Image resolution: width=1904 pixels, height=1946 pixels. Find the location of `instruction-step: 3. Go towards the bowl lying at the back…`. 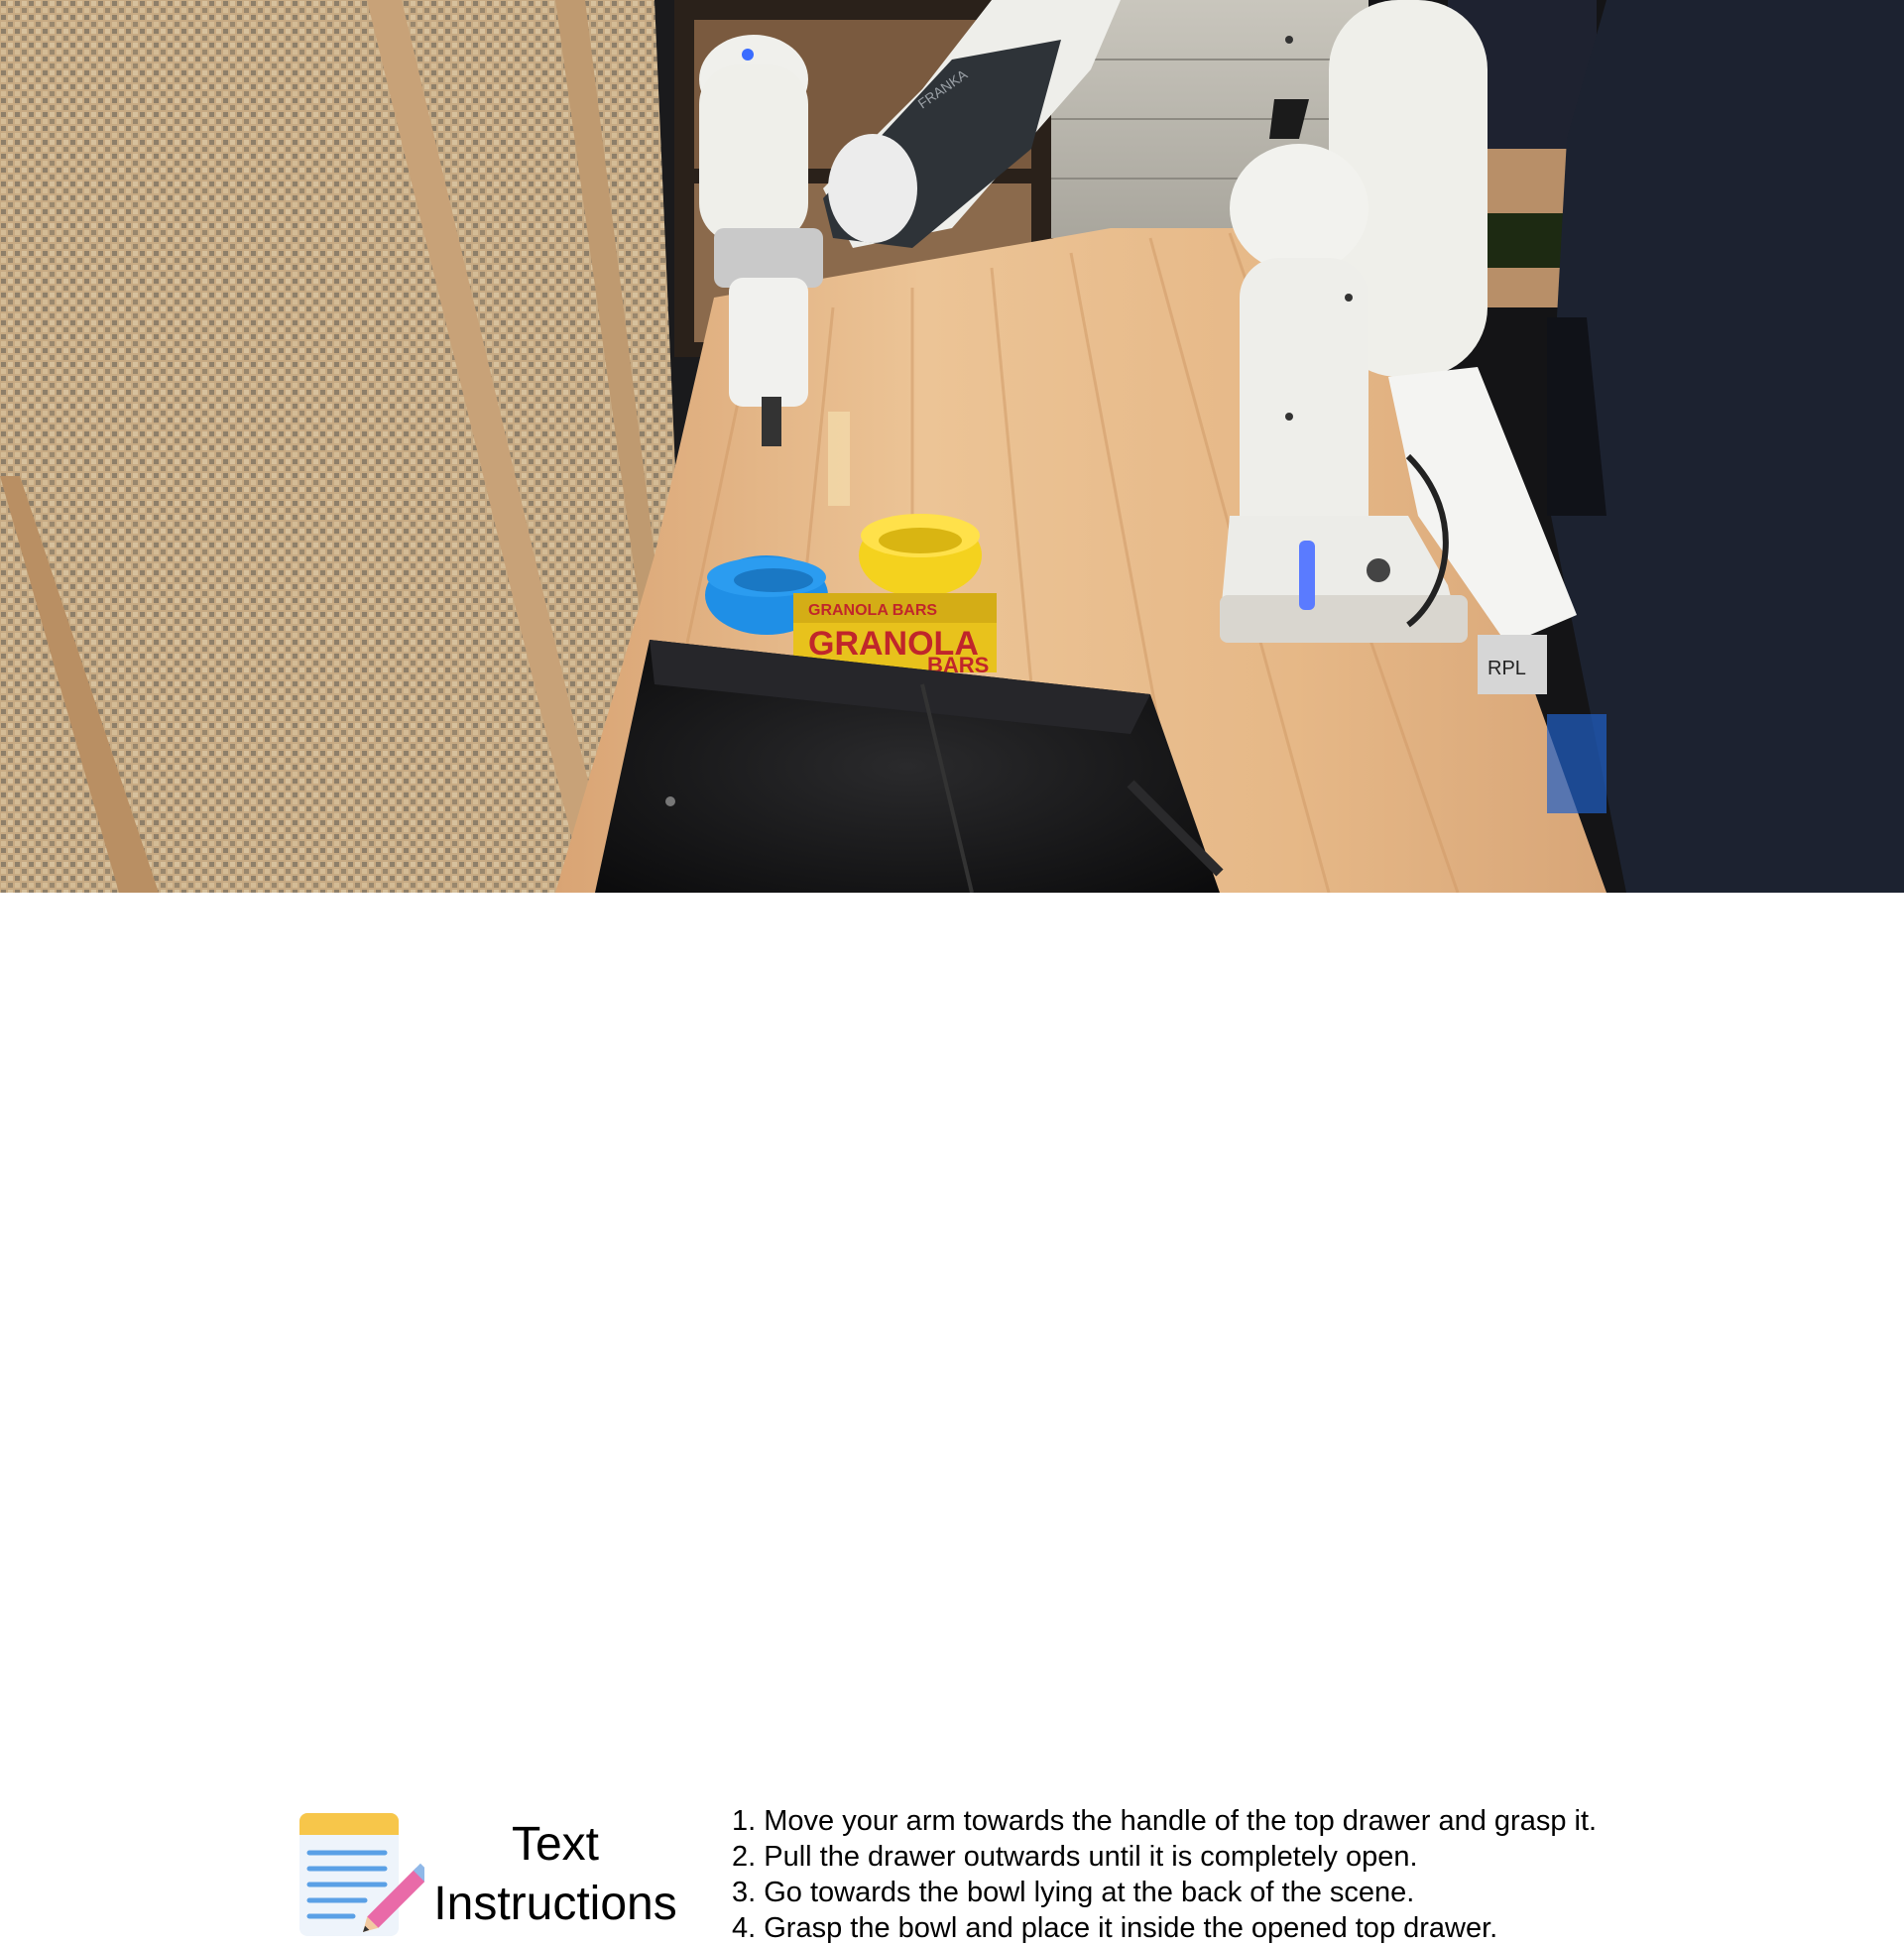

instruction-step: 3. Go towards the bowl lying at the back… is located at coordinates (1073, 1892).